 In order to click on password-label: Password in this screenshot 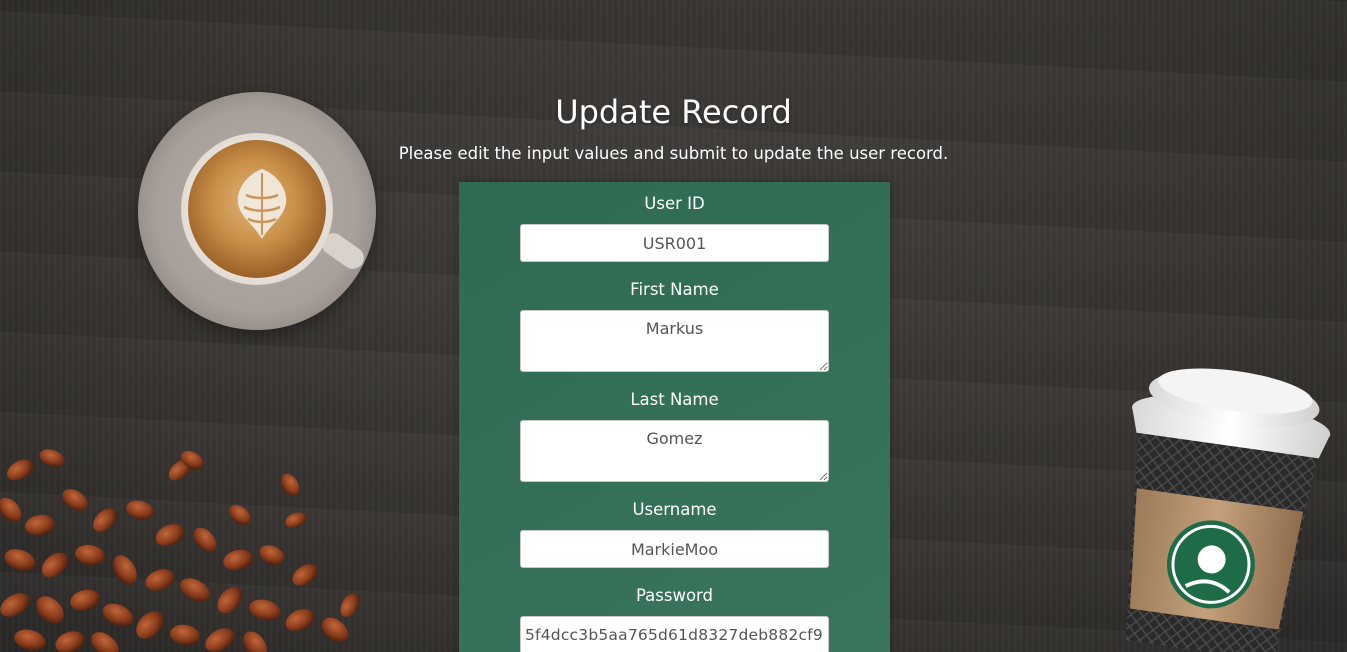, I will do `click(674, 595)`.